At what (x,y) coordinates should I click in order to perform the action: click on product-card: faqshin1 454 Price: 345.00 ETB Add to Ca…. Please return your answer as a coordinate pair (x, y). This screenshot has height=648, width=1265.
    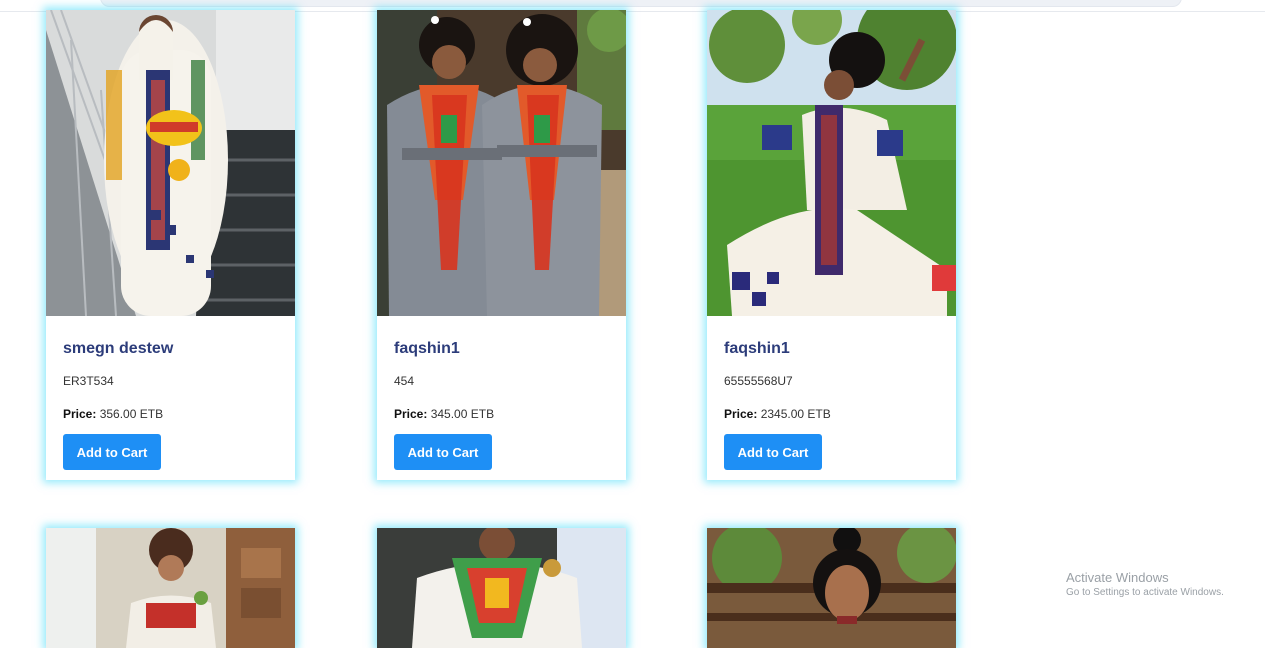
    Looking at the image, I should click on (501, 245).